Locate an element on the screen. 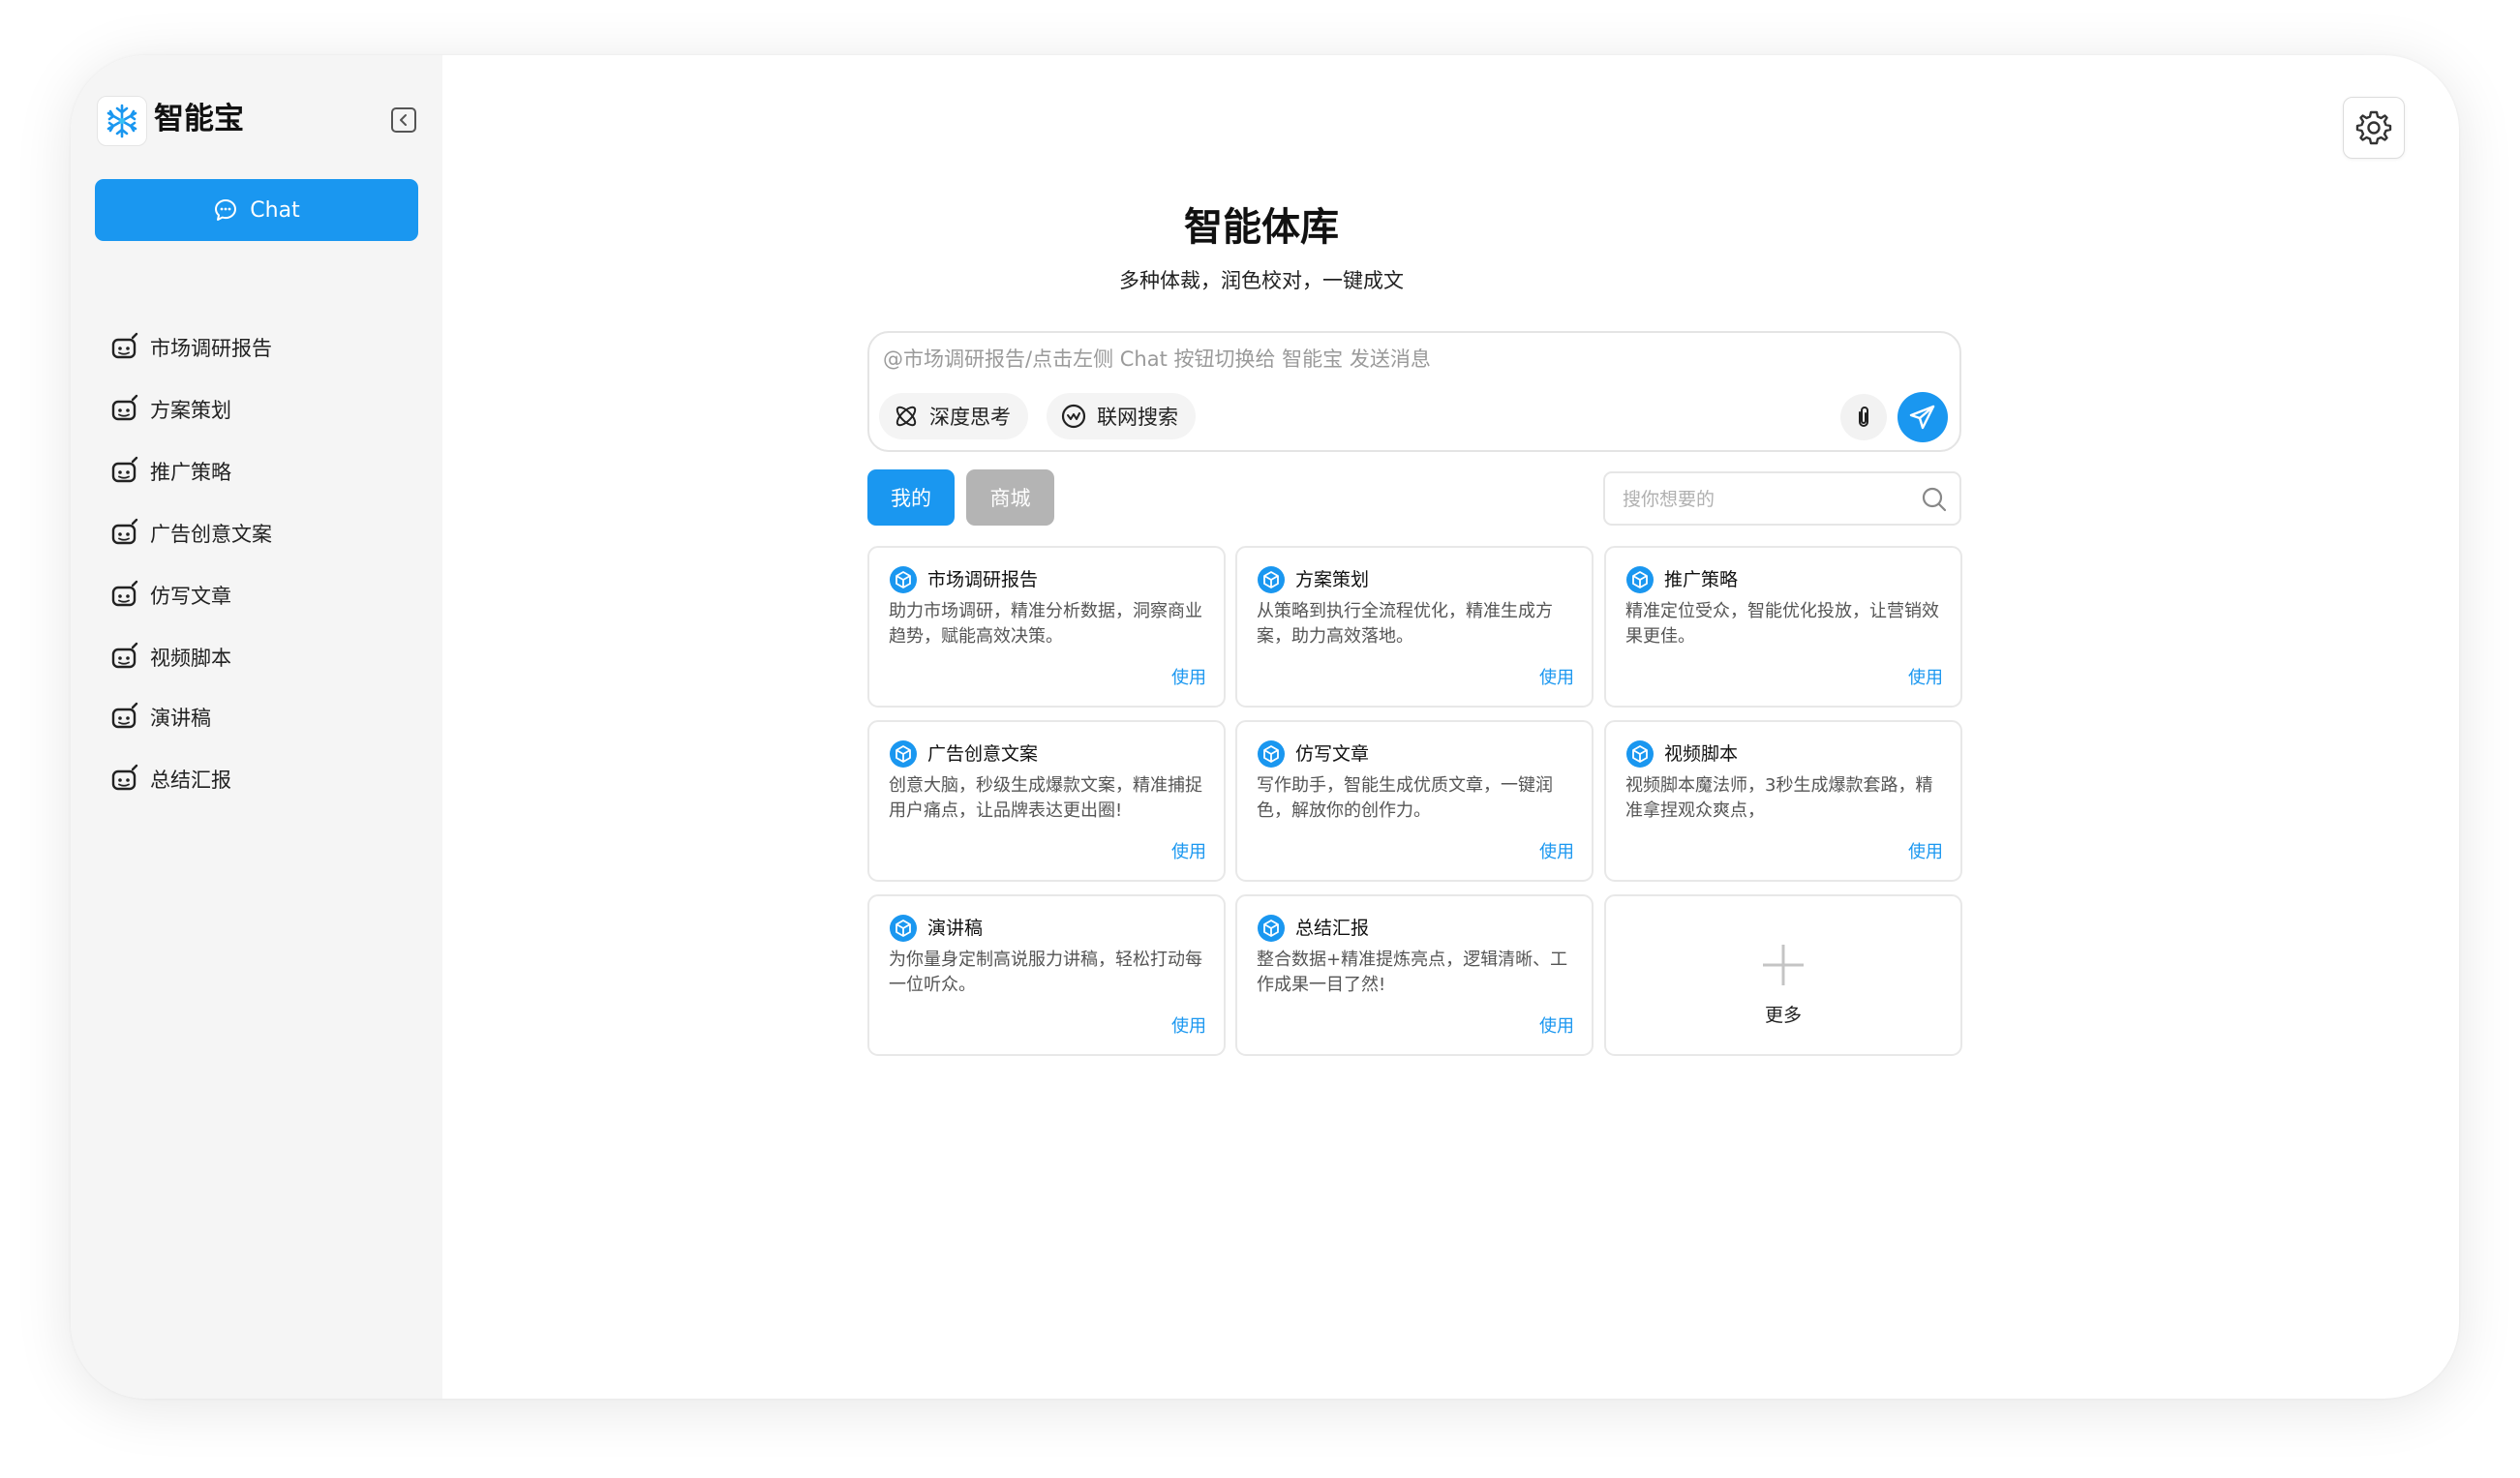 This screenshot has width=2520, height=1478. agent-card-title: 总结汇报 is located at coordinates (1332, 928).